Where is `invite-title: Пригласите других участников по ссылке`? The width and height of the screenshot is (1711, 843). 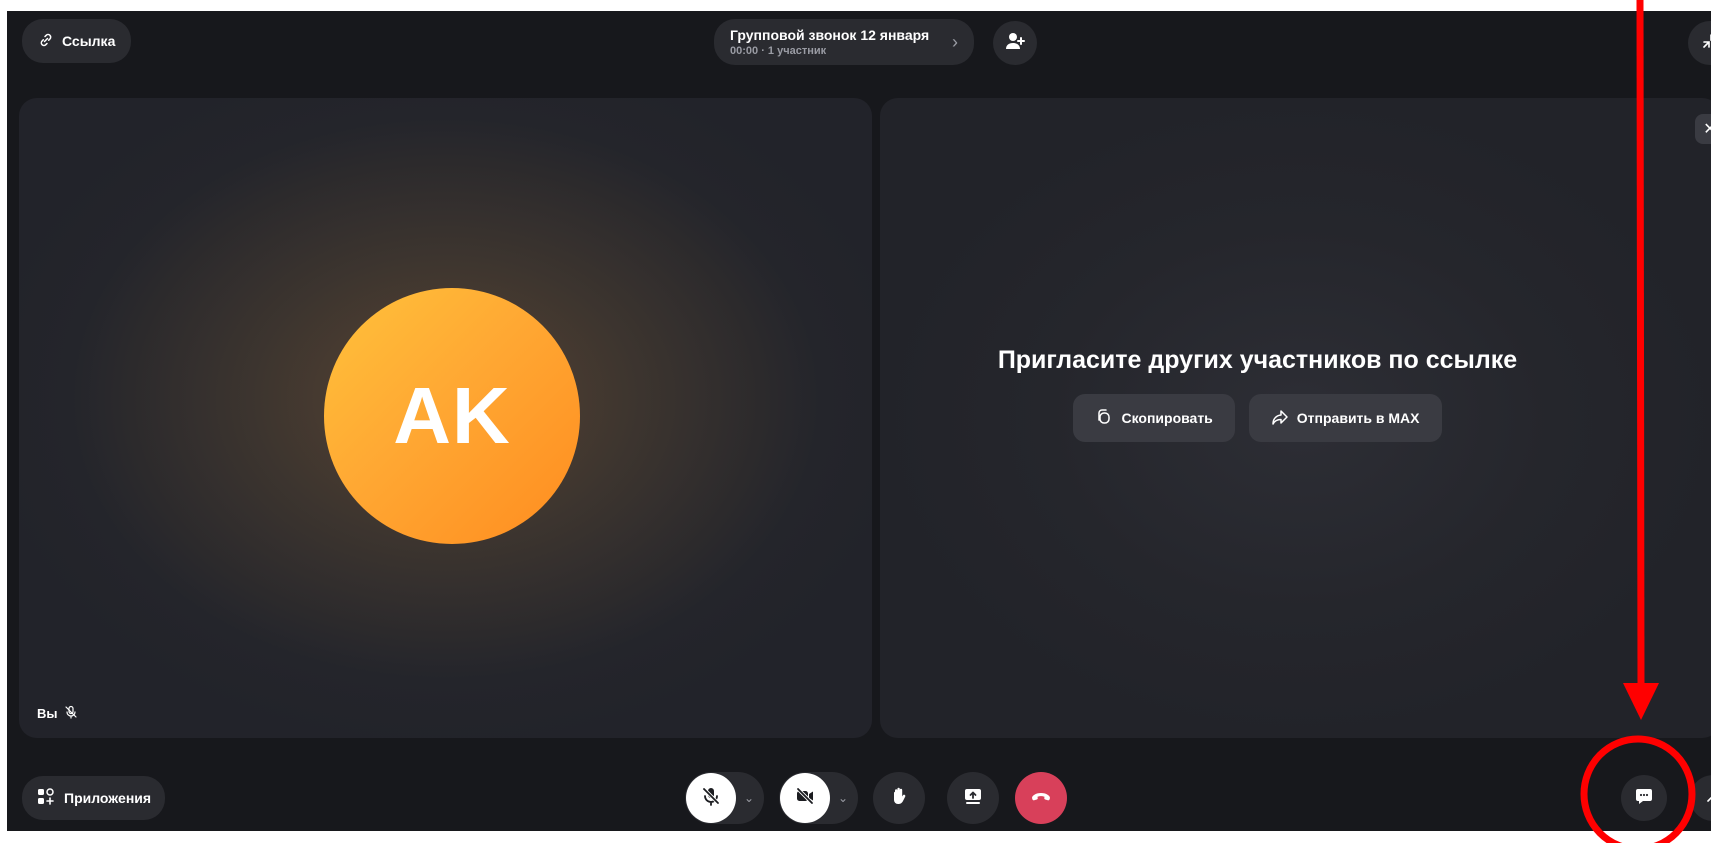
invite-title: Пригласите других участников по ссылке is located at coordinates (1257, 360).